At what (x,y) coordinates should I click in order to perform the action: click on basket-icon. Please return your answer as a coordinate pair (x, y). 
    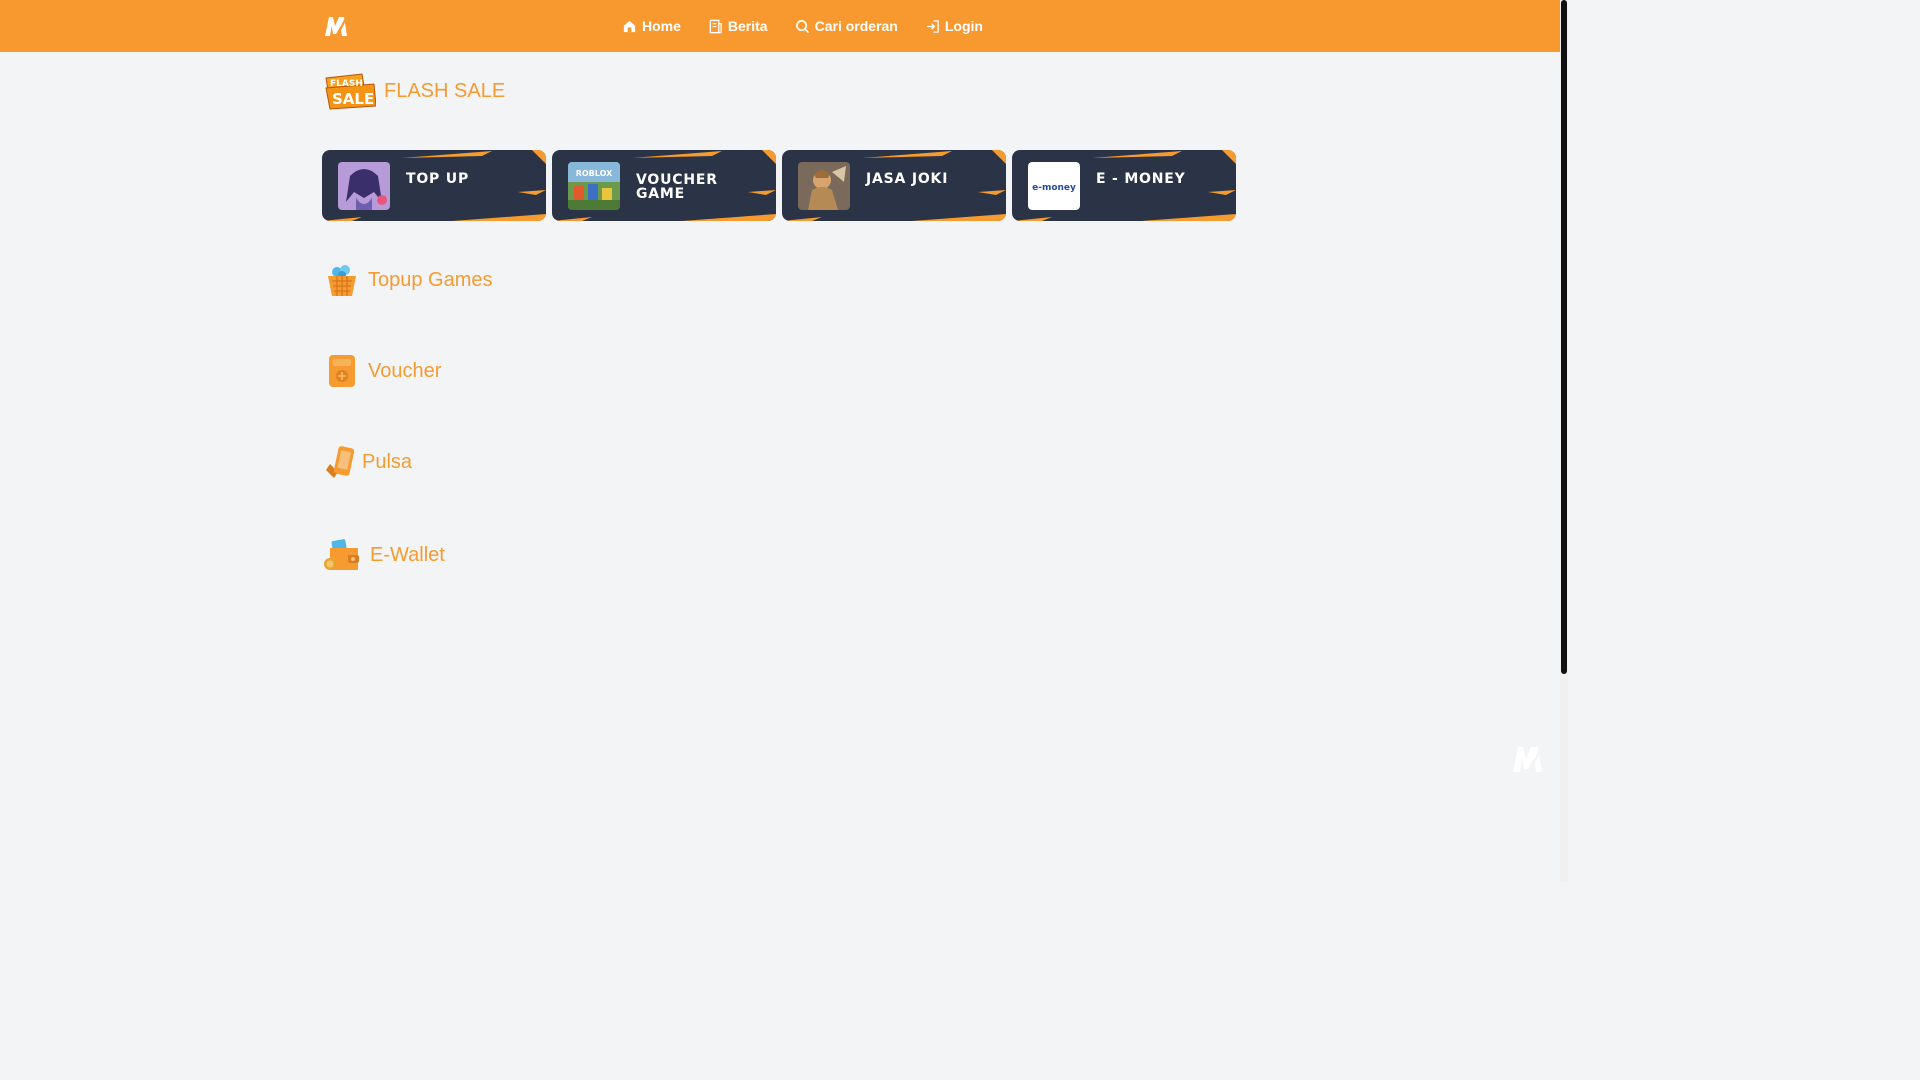
    Looking at the image, I should click on (342, 280).